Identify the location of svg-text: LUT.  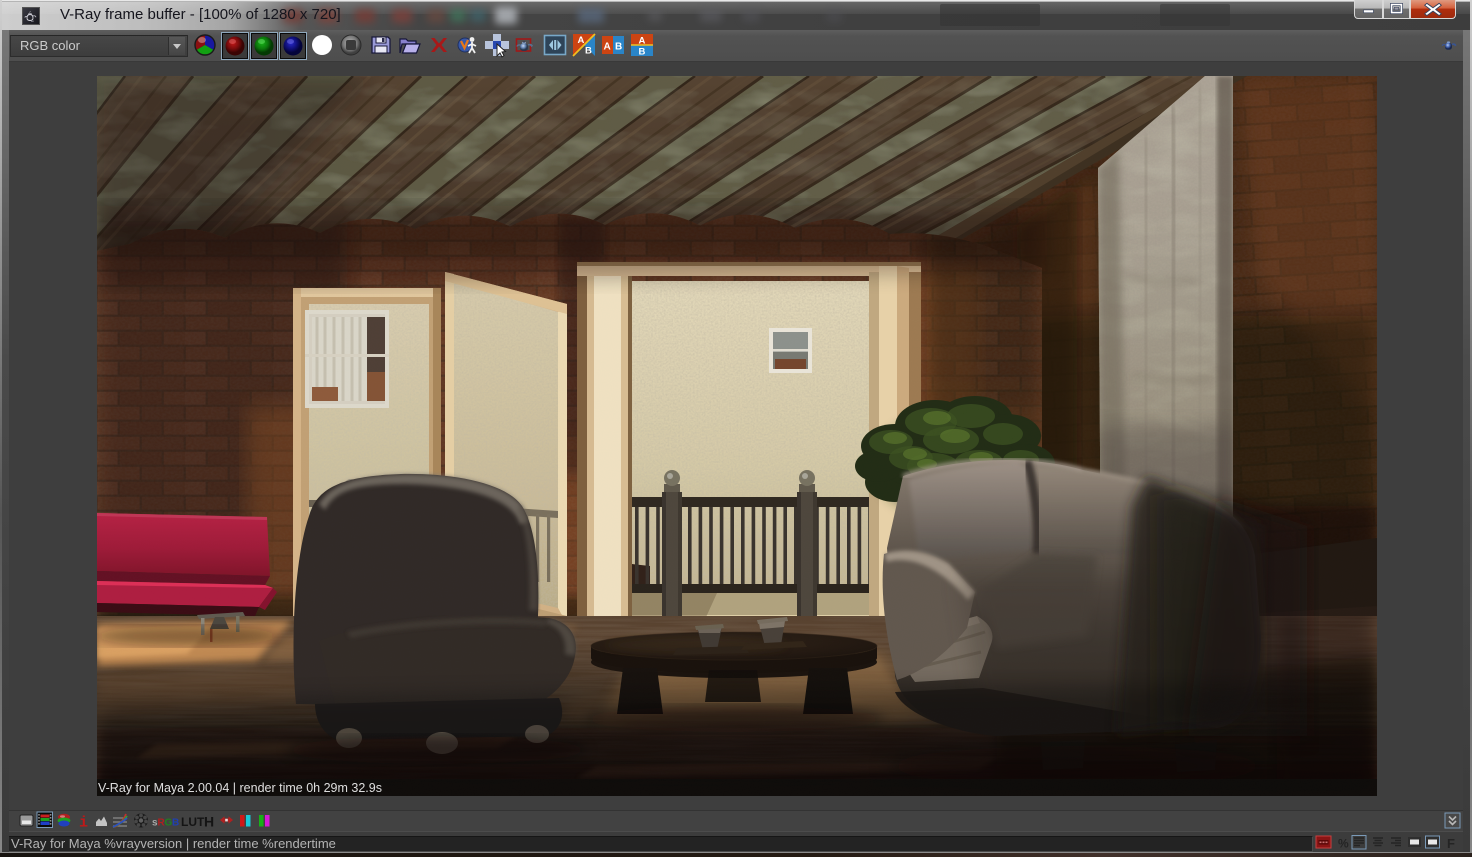
(193, 822).